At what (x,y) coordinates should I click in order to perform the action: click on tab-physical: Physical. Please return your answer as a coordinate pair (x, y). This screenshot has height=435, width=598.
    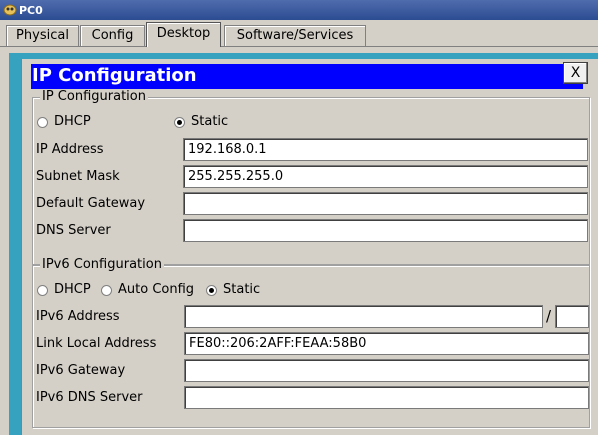
    Looking at the image, I should click on (42, 36).